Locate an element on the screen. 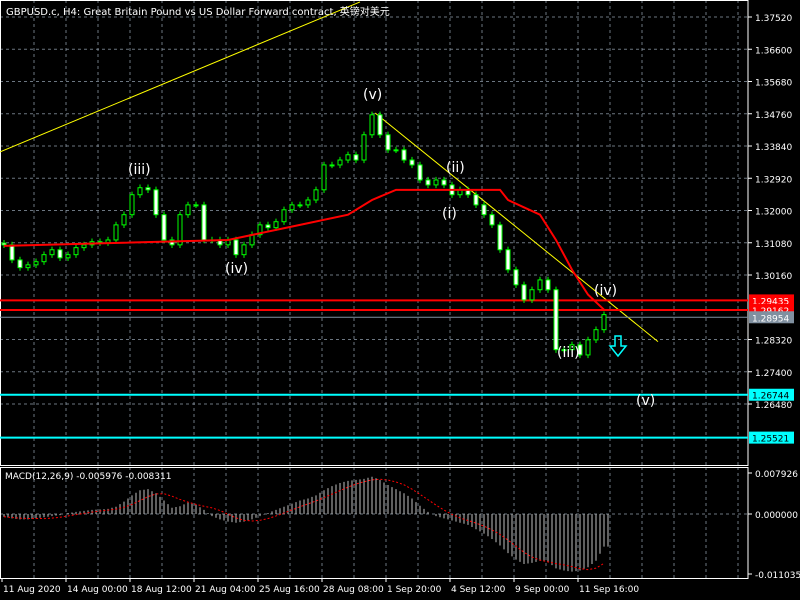 This screenshot has height=600, width=800. x-tick-label: 4 Sep 12:00 is located at coordinates (478, 590).